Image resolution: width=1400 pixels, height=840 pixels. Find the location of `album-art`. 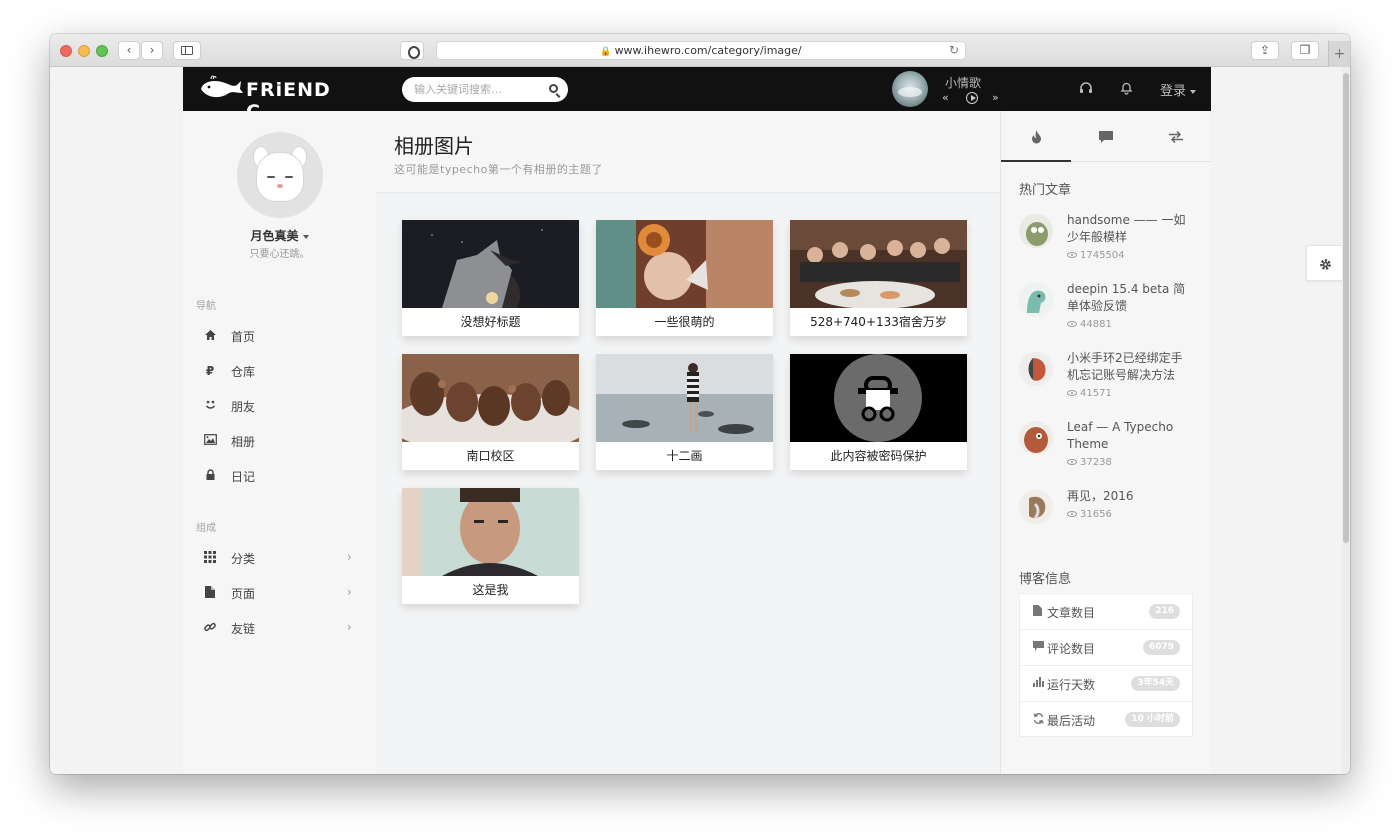

album-art is located at coordinates (910, 89).